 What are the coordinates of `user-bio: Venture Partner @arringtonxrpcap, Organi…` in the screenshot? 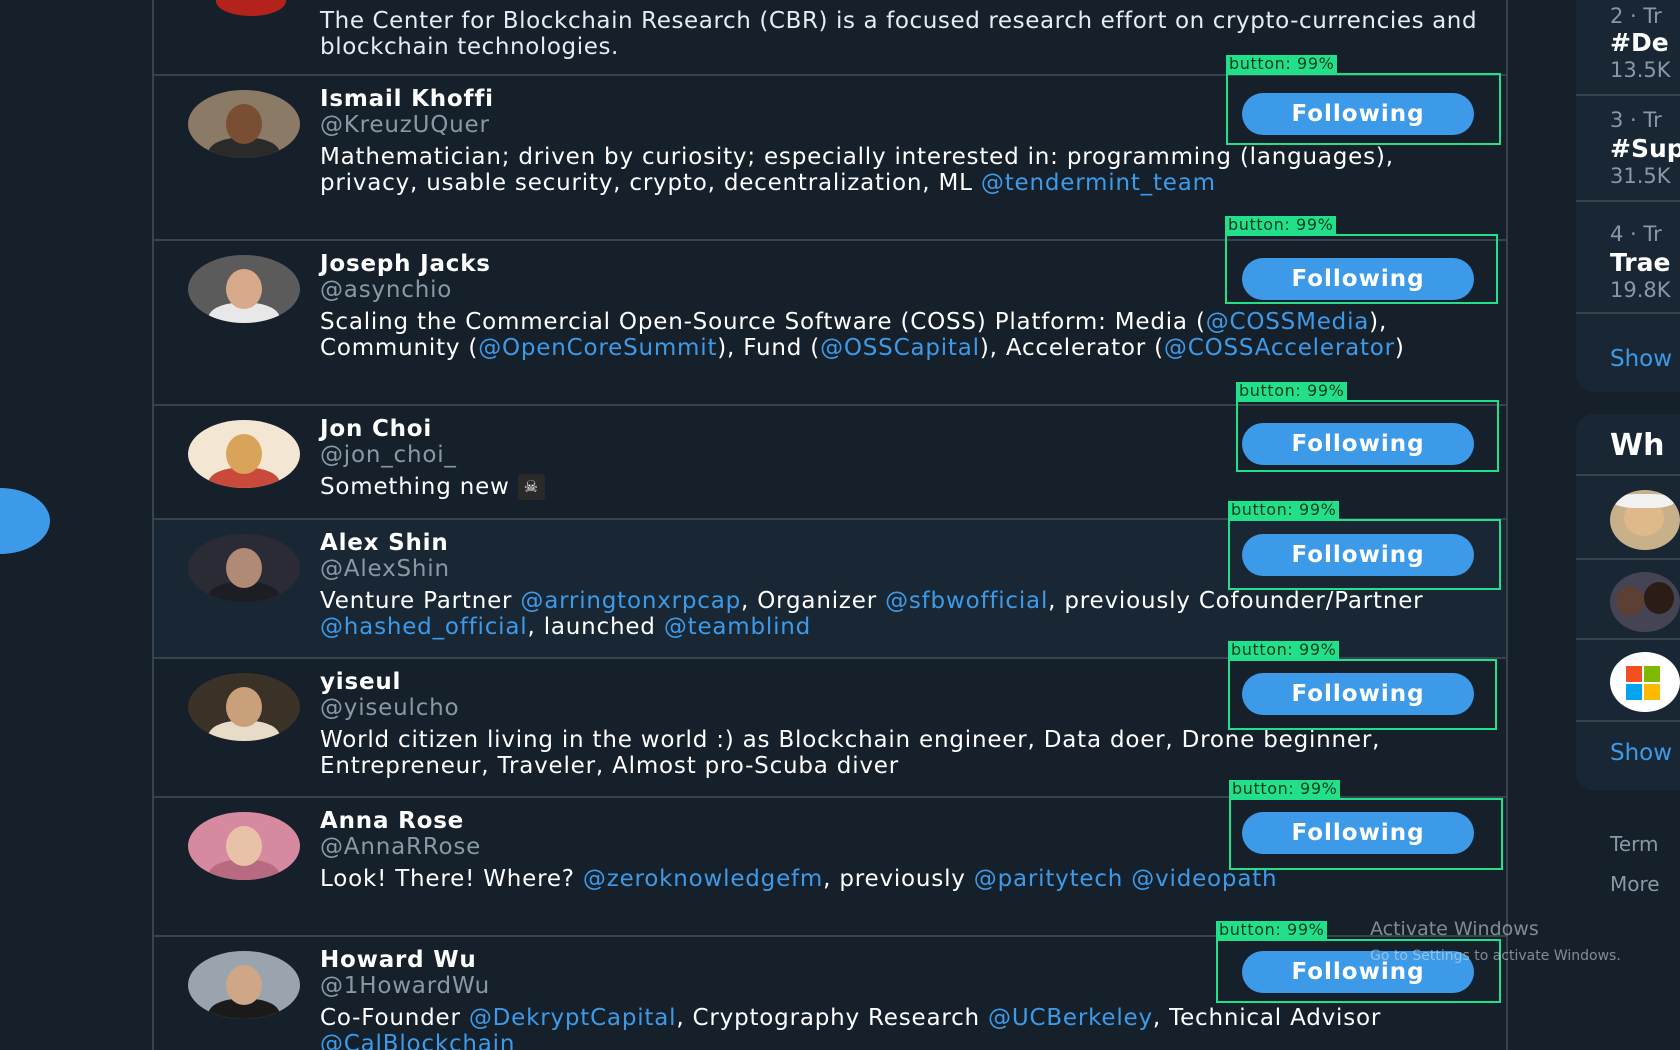 It's located at (885, 614).